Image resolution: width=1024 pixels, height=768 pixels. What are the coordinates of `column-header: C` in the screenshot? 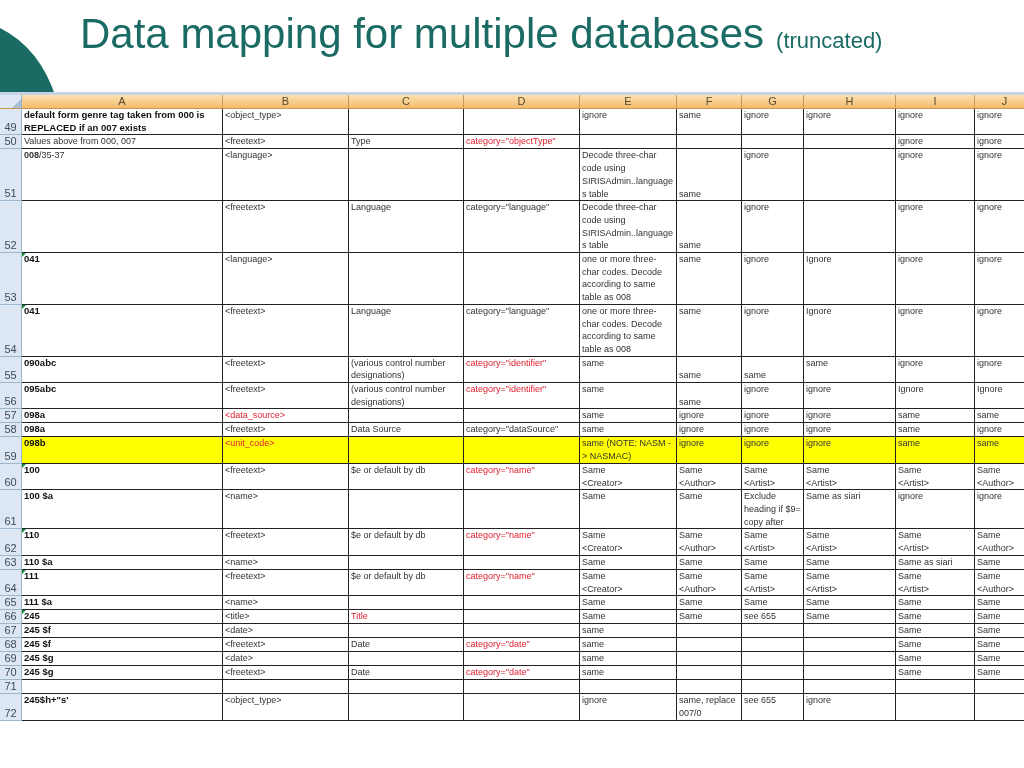 It's located at (406, 102).